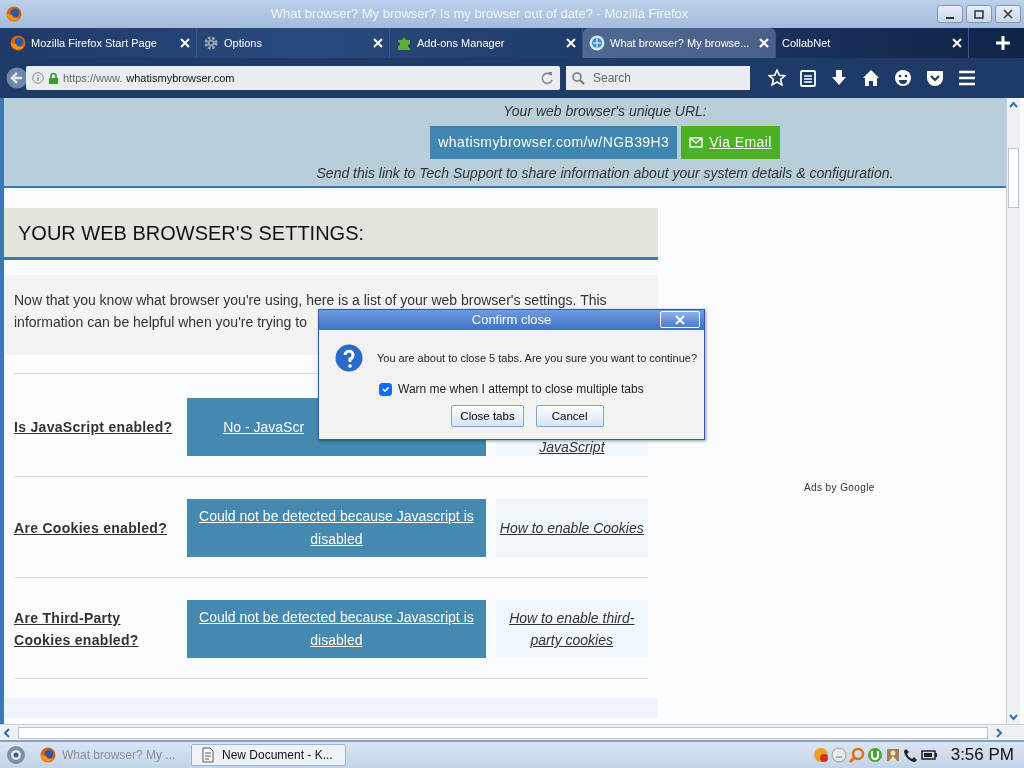  I want to click on dialog-title: Confirm close, so click(511, 320).